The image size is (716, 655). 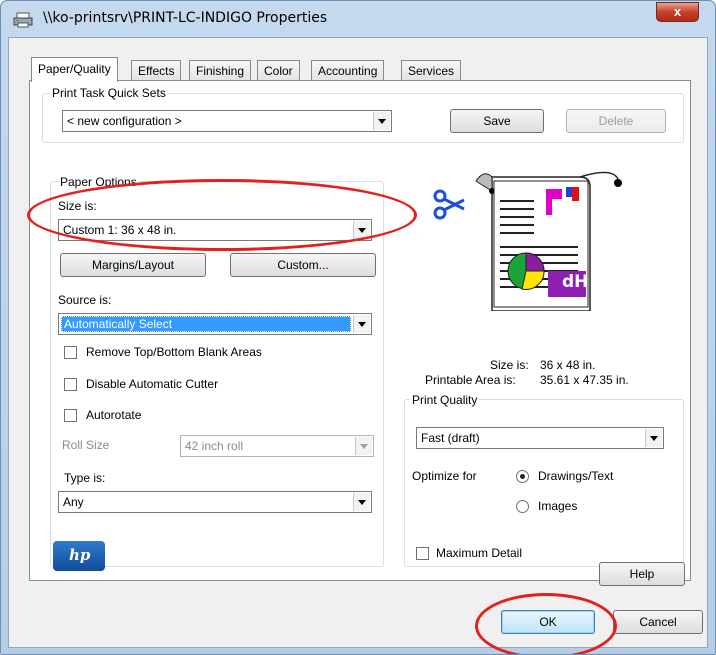 I want to click on paper-options-legend: Paper Options, so click(x=98, y=182).